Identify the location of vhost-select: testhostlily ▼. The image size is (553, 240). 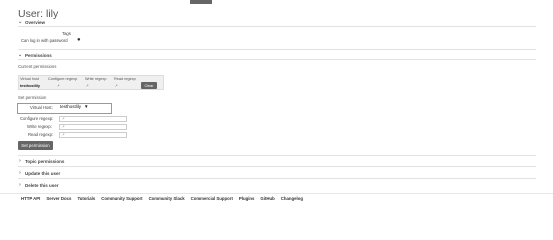
(74, 106).